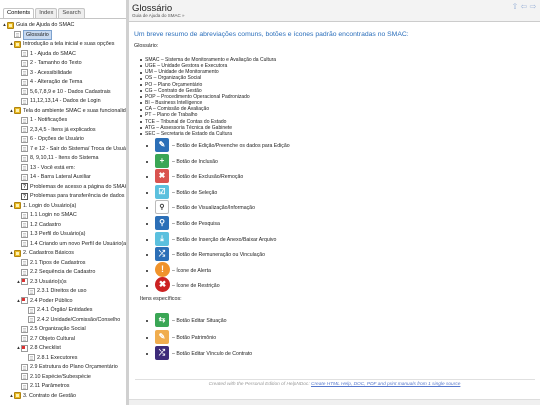  I want to click on tree-item: ▲ 2.4 Poder Público, so click(44, 301).